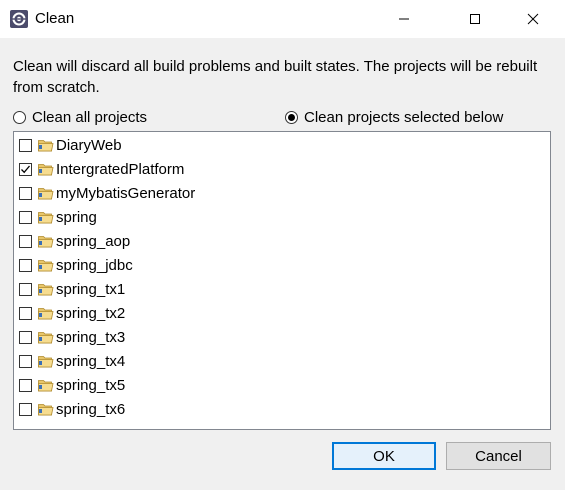 This screenshot has height=490, width=565. I want to click on list-item: spring_tx5, so click(72, 385).